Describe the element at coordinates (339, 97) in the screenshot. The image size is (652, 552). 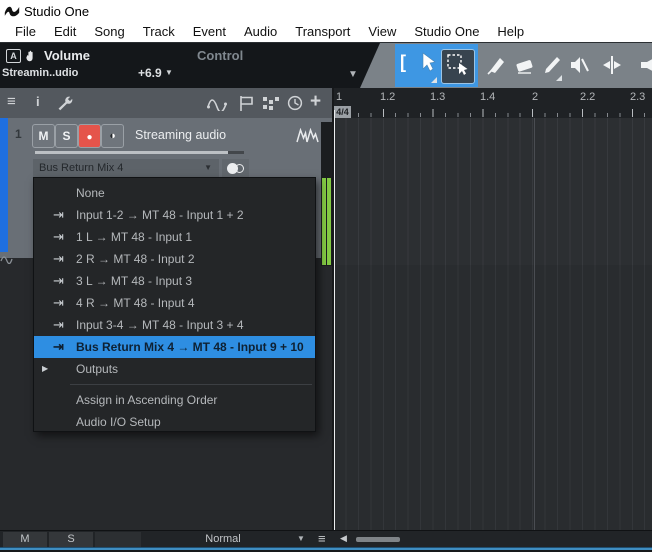
I see `ruler-tick-label: 1` at that location.